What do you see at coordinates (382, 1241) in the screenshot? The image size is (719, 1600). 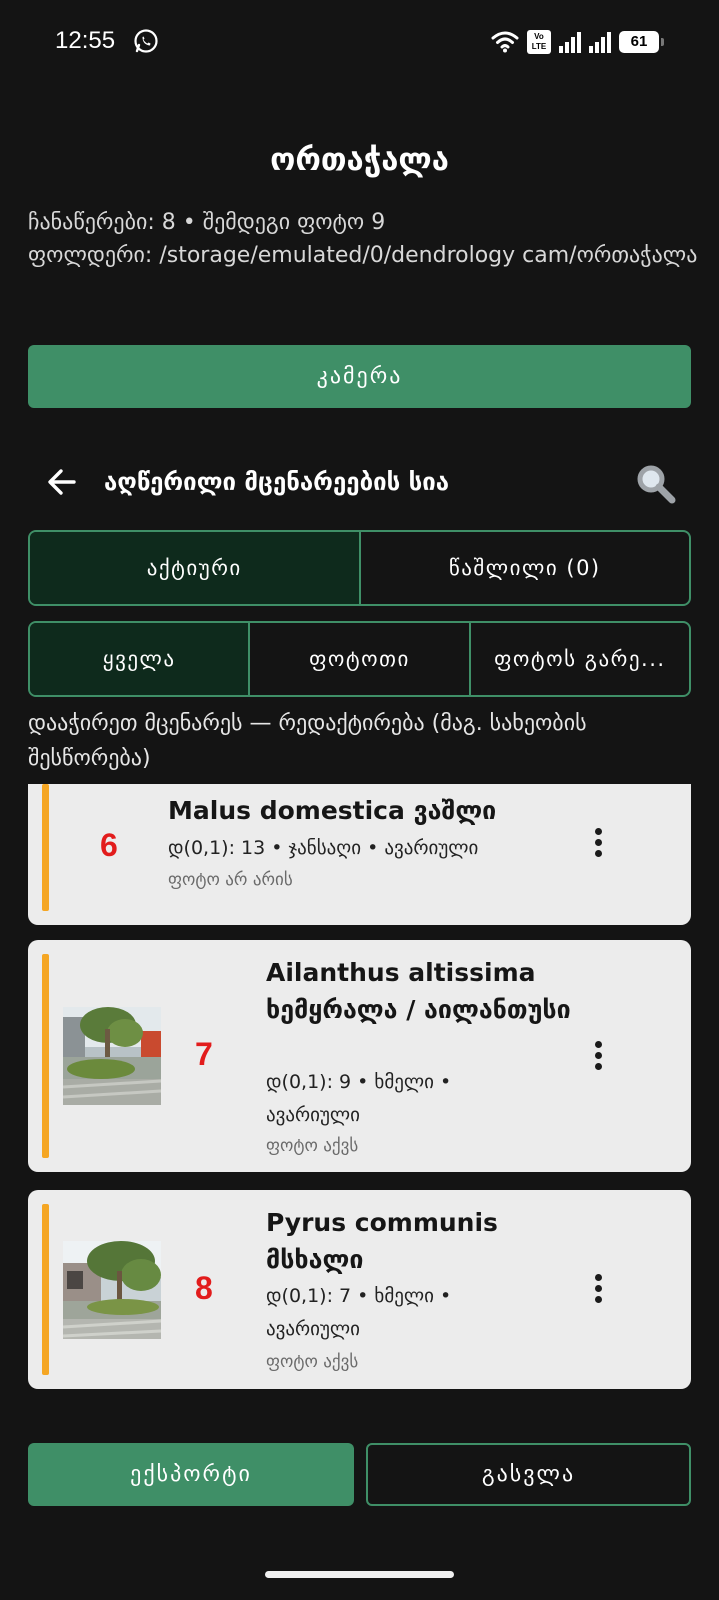 I see `plant-name: Pyrus communis მსხალი` at bounding box center [382, 1241].